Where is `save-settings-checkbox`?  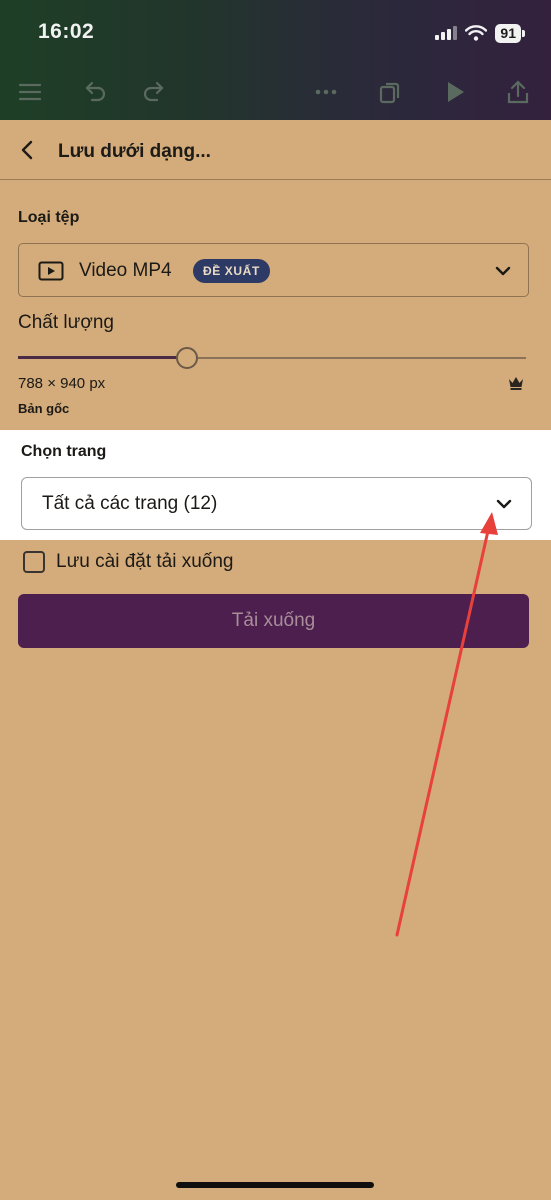
save-settings-checkbox is located at coordinates (34, 562).